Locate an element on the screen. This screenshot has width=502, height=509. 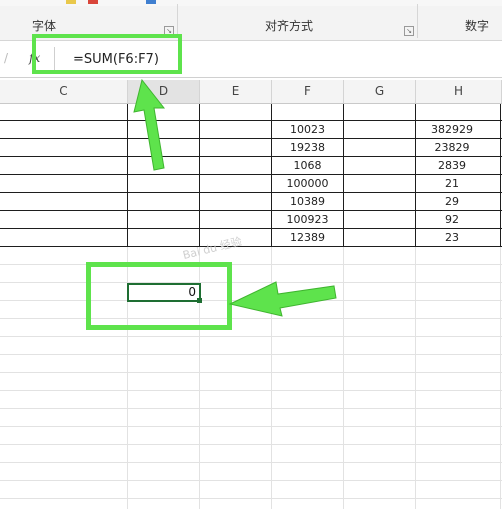
column-header-g: G is located at coordinates (380, 91).